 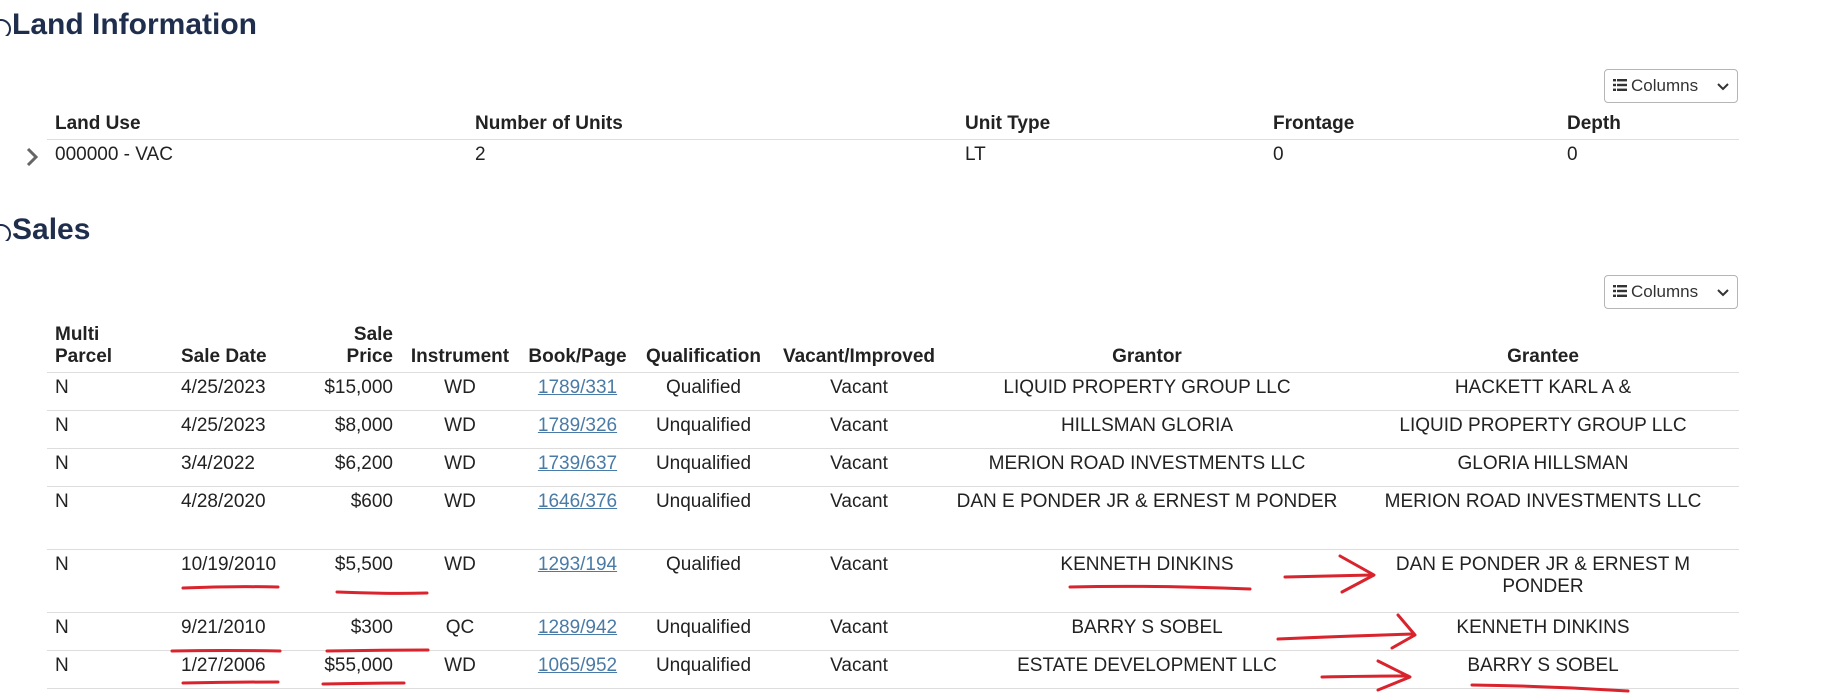 I want to click on land-information-title: Land Information, so click(x=134, y=24).